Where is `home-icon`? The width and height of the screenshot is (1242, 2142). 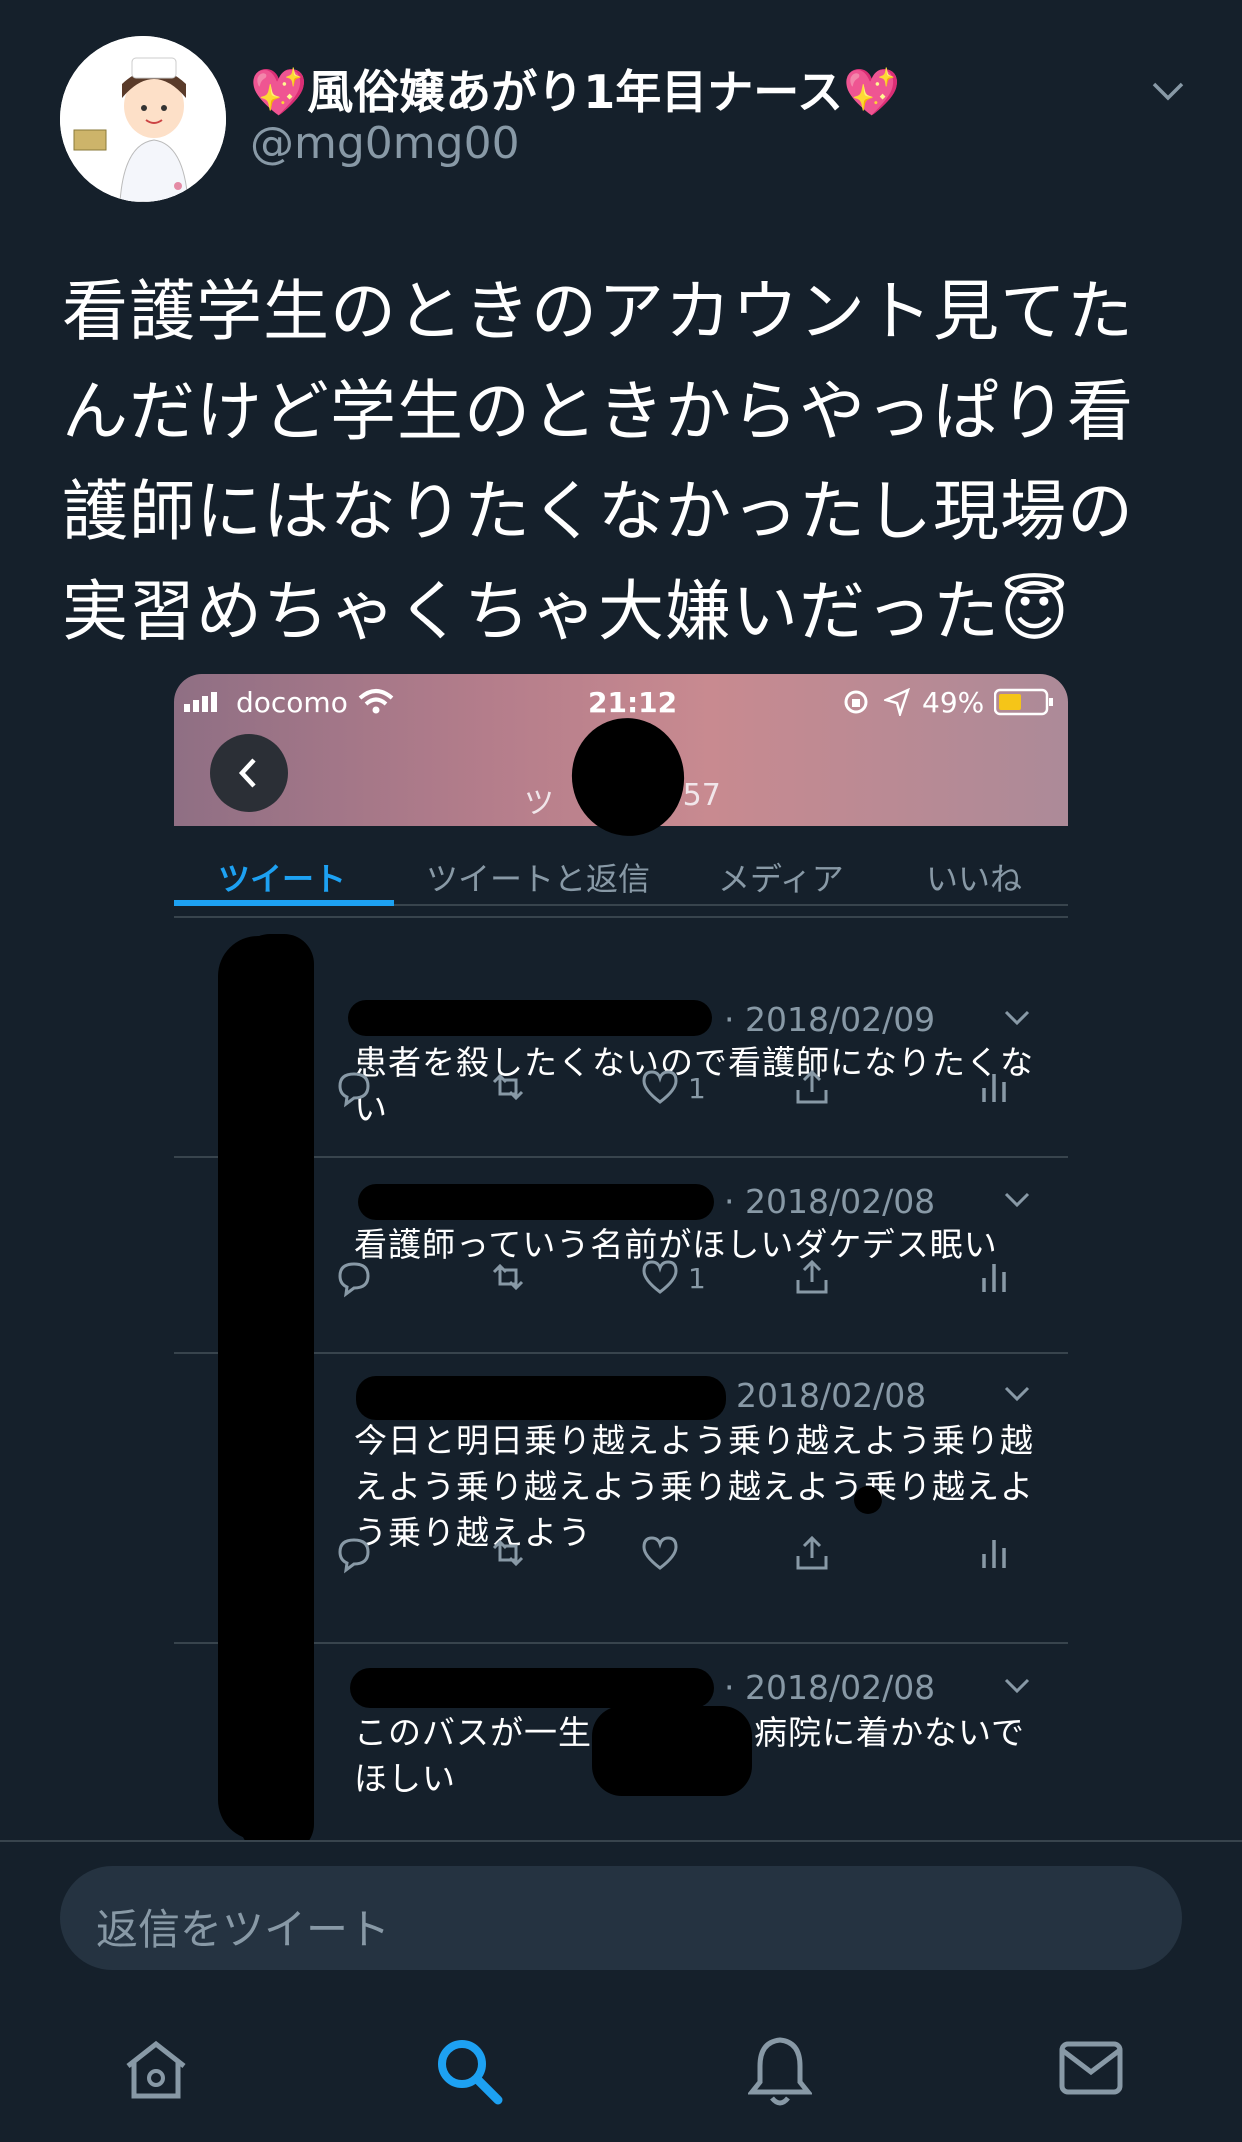 home-icon is located at coordinates (156, 2070).